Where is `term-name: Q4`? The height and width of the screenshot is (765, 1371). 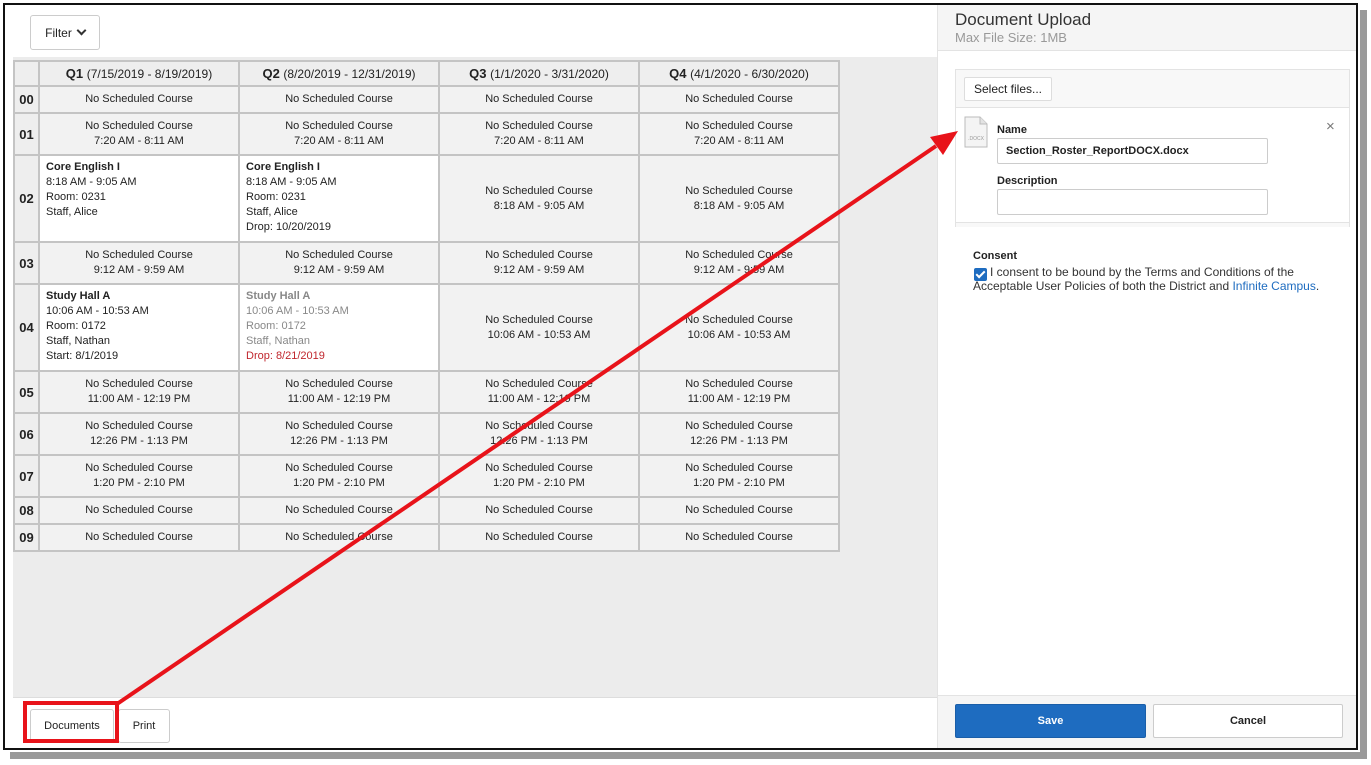 term-name: Q4 is located at coordinates (678, 73).